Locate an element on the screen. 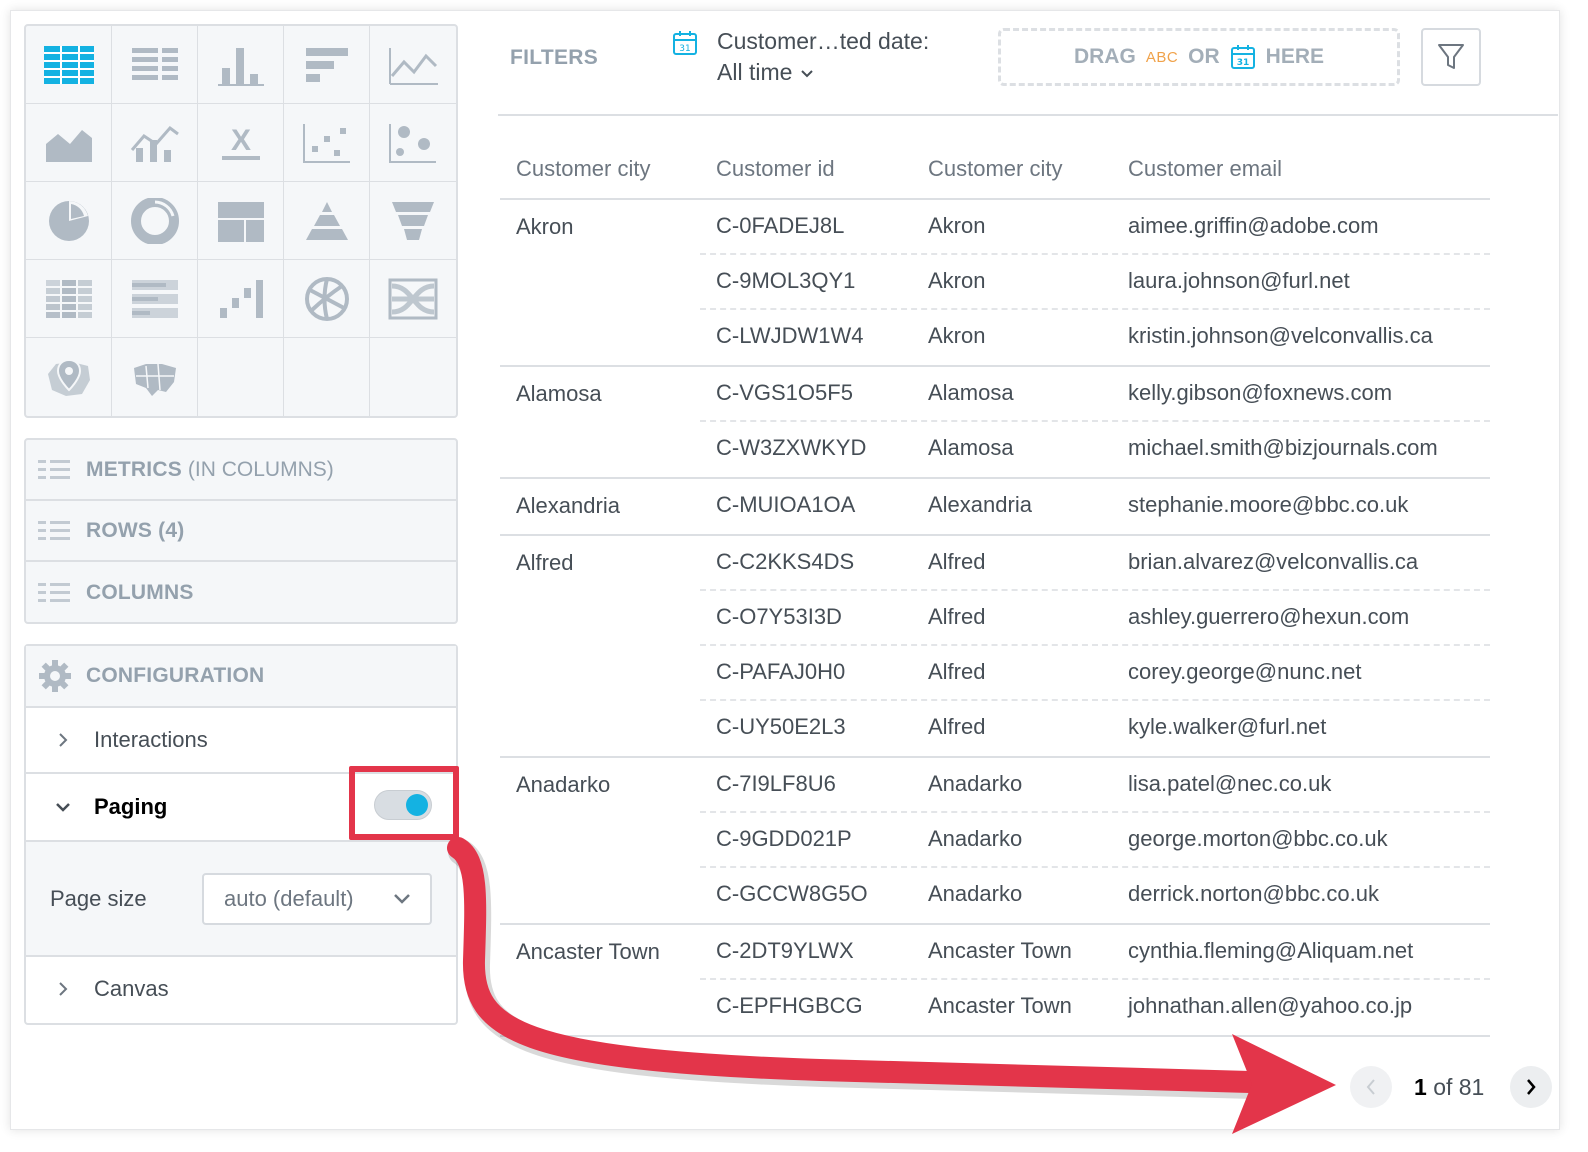 The height and width of the screenshot is (1152, 1588). table-icon is located at coordinates (68, 64).